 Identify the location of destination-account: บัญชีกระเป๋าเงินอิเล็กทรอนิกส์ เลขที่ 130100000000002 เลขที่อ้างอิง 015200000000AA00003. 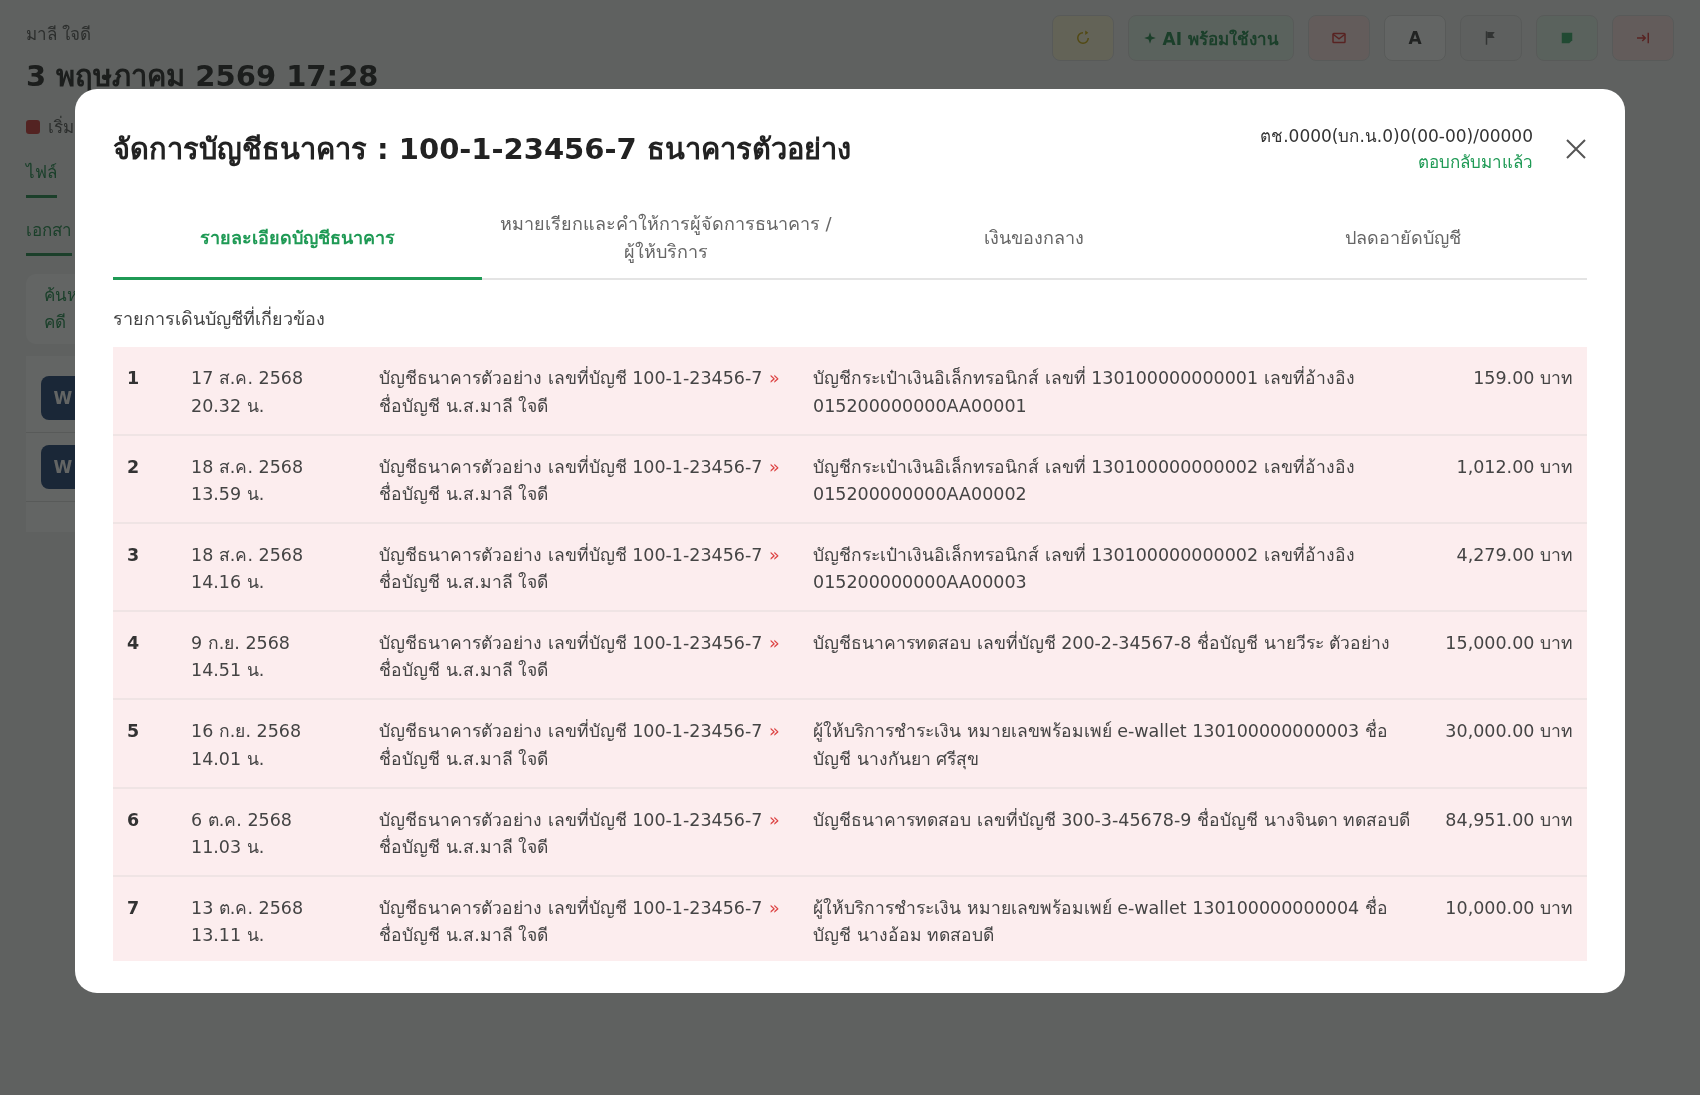
(1084, 568).